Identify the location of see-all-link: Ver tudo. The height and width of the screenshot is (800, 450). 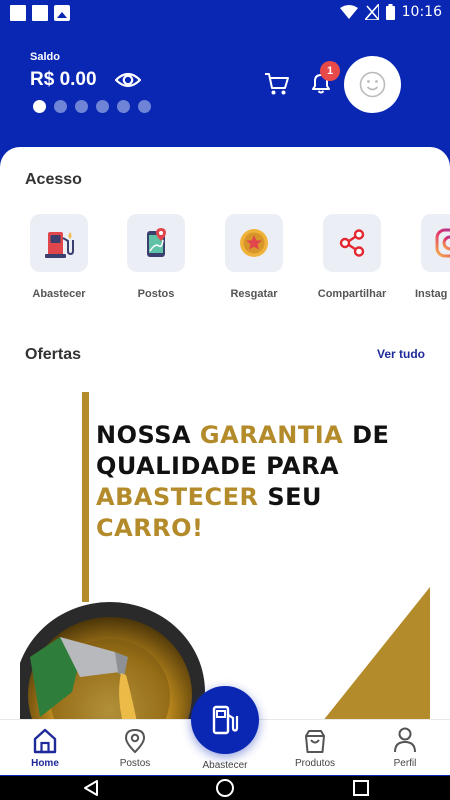
(401, 354).